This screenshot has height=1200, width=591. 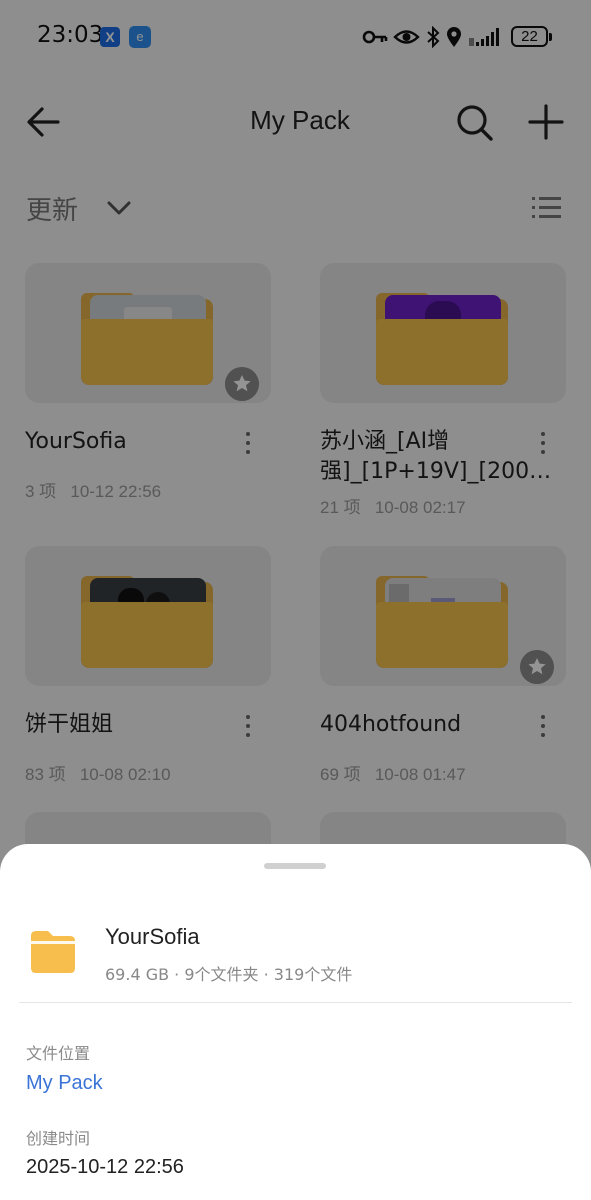 What do you see at coordinates (105, 1167) in the screenshot?
I see `created-time-value: 2025-10-12 22:56` at bounding box center [105, 1167].